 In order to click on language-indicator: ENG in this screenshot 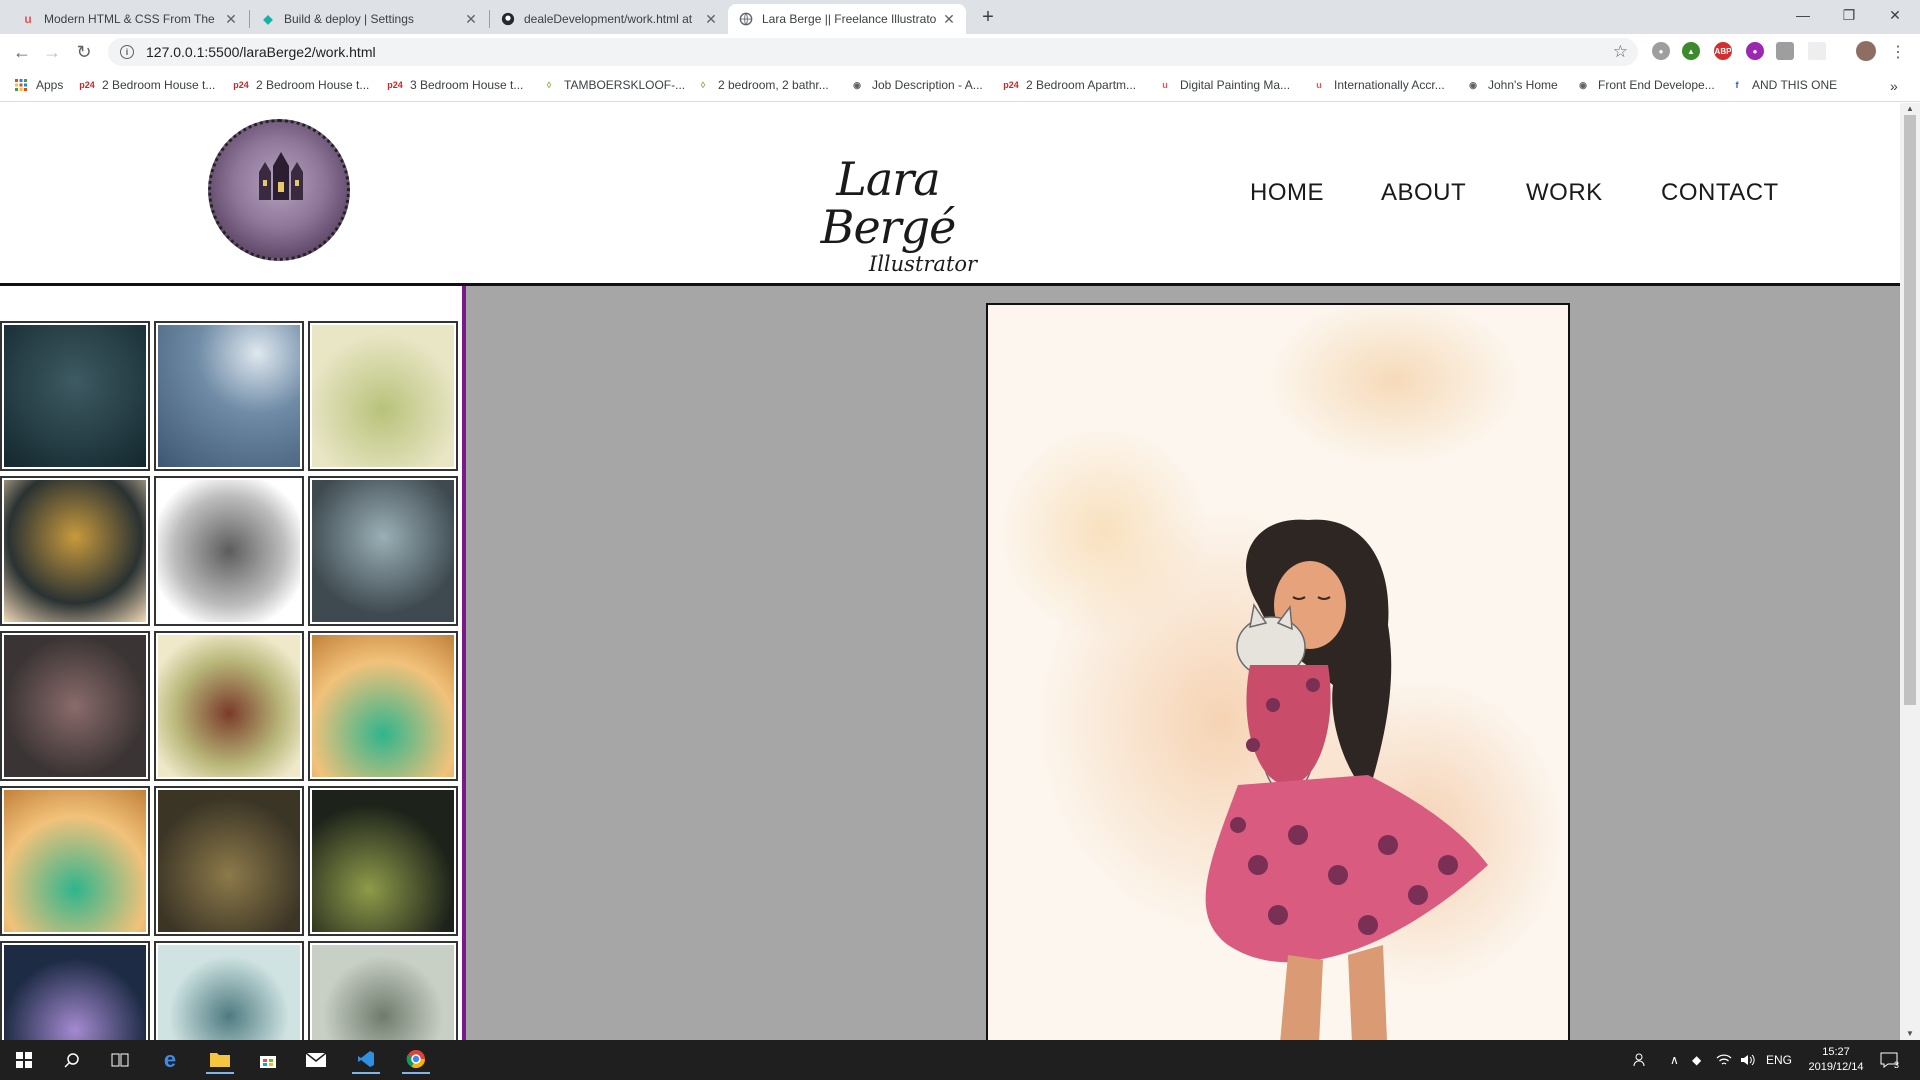, I will do `click(1779, 1060)`.